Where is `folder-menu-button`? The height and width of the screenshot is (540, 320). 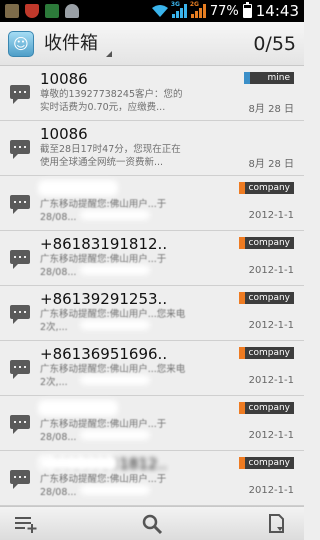
folder-menu-button is located at coordinates (277, 524).